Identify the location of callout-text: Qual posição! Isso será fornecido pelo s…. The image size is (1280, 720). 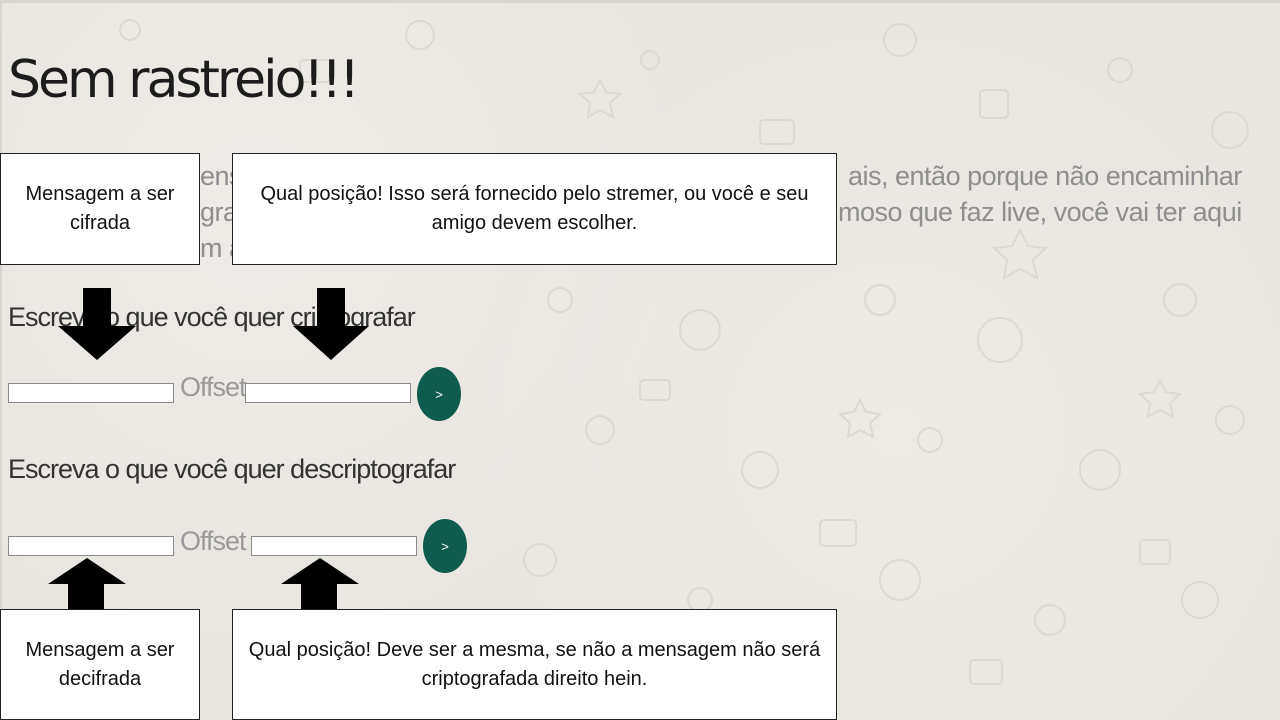
(534, 208).